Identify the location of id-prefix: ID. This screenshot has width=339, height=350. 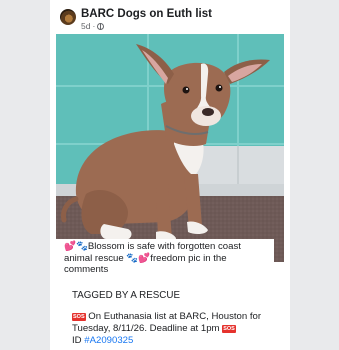
(77, 340).